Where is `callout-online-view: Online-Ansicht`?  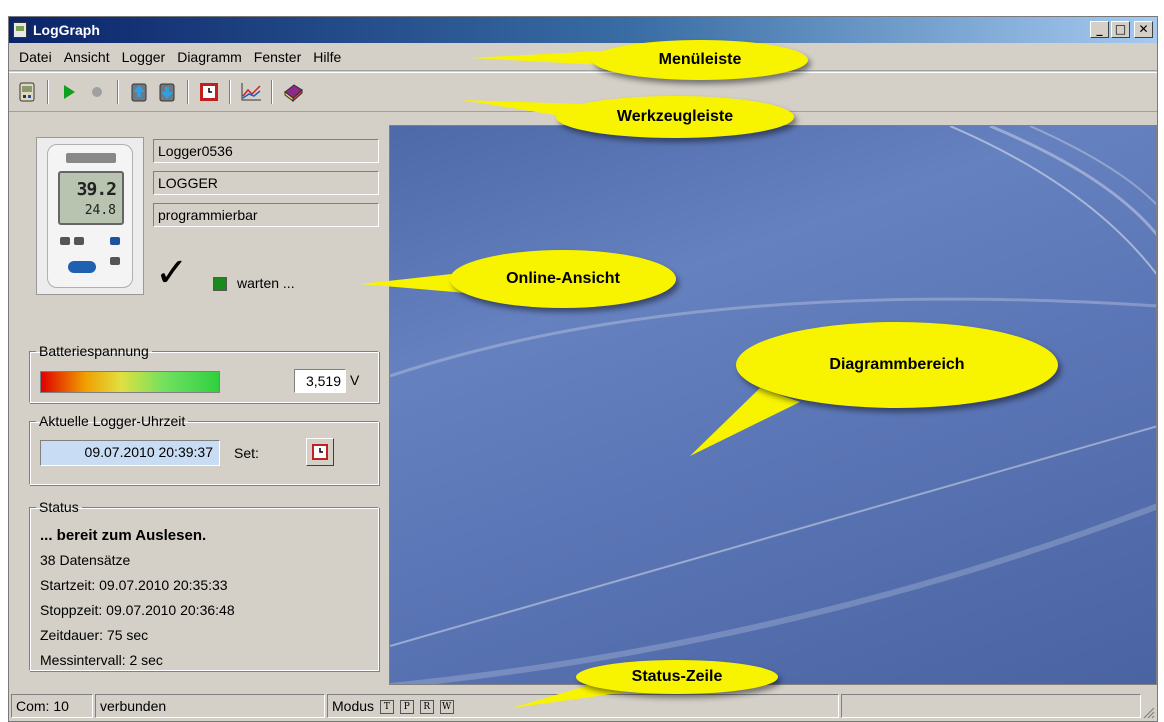
callout-online-view: Online-Ansicht is located at coordinates (563, 279).